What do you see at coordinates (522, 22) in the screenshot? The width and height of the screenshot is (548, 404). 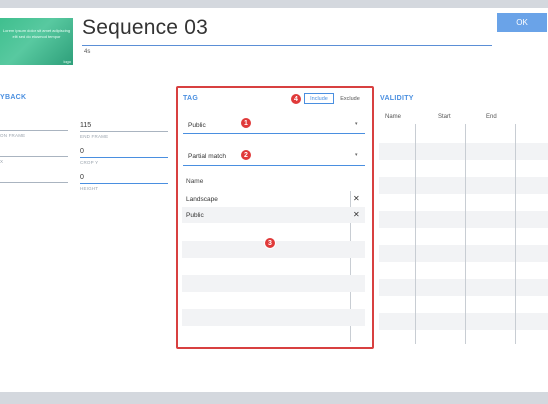 I see `ok-button: OK` at bounding box center [522, 22].